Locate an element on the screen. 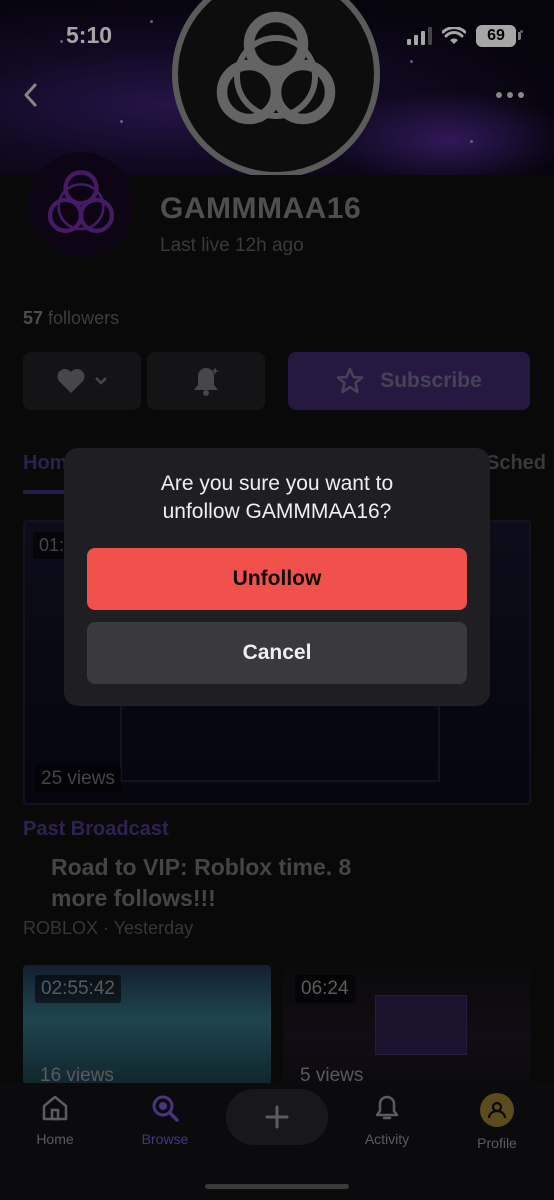 This screenshot has height=1200, width=554. nav-browse: Browse is located at coordinates (165, 1120).